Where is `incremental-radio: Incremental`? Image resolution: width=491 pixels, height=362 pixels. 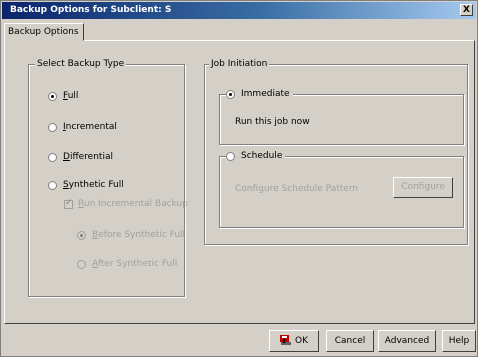
incremental-radio: Incremental is located at coordinates (82, 127).